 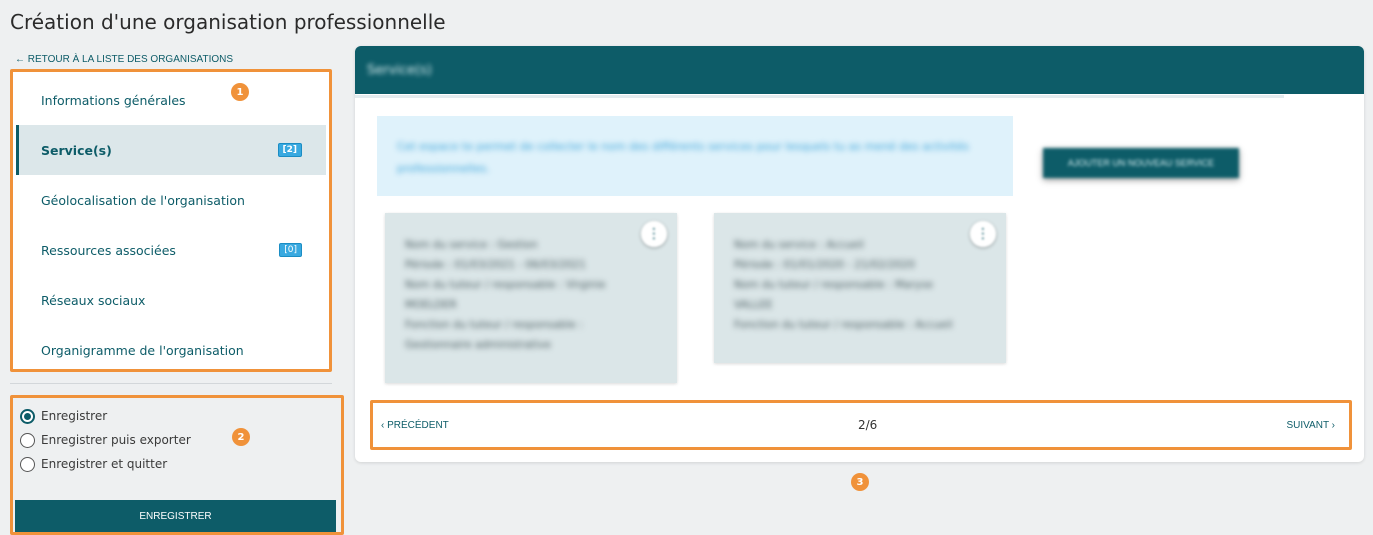 I want to click on add-service-button: AJOUTER UN NOUVEAU SERVICE, so click(x=1141, y=163).